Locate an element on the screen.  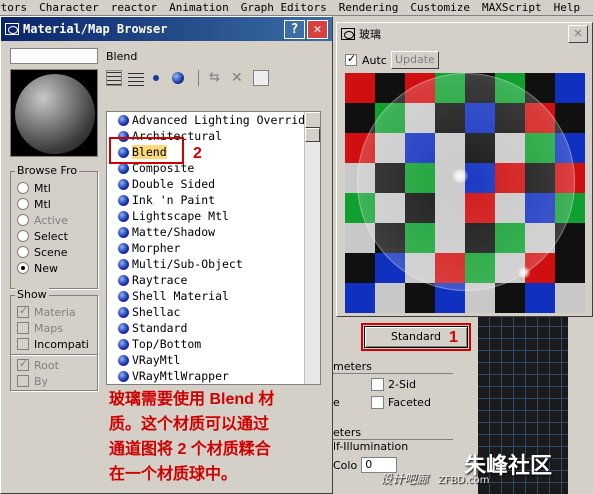
material-list-item: Multi/Sub-Object is located at coordinates (213, 264).